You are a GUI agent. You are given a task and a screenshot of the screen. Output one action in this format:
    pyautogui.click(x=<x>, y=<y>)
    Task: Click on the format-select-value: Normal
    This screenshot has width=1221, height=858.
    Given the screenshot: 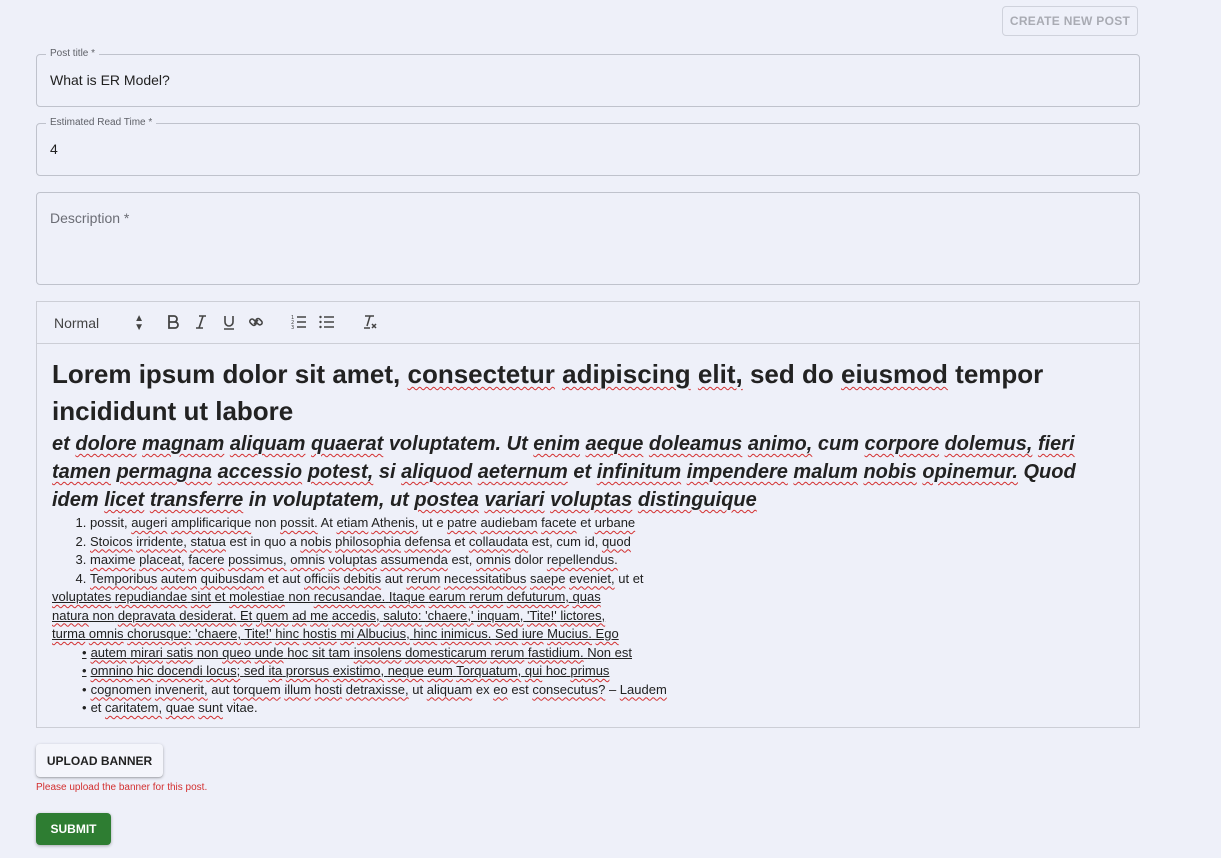 What is the action you would take?
    pyautogui.click(x=77, y=323)
    